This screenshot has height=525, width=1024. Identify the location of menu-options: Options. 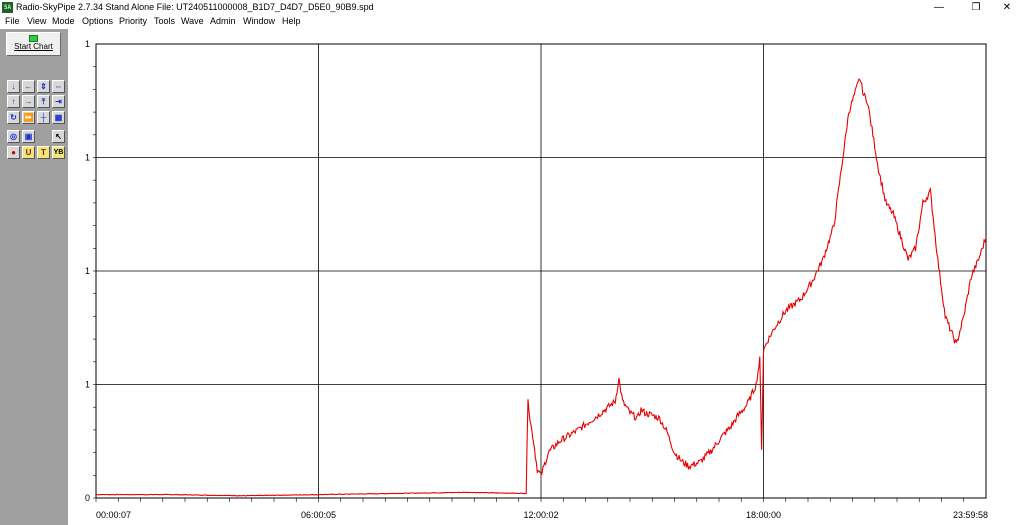
(97, 21).